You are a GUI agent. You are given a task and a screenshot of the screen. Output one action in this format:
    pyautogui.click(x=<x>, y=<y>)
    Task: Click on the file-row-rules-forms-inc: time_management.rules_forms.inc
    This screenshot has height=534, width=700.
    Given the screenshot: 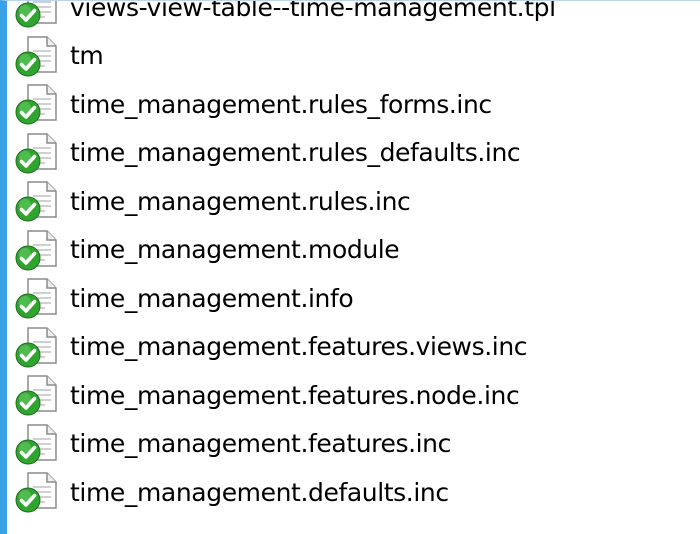 What is the action you would take?
    pyautogui.click(x=353, y=104)
    